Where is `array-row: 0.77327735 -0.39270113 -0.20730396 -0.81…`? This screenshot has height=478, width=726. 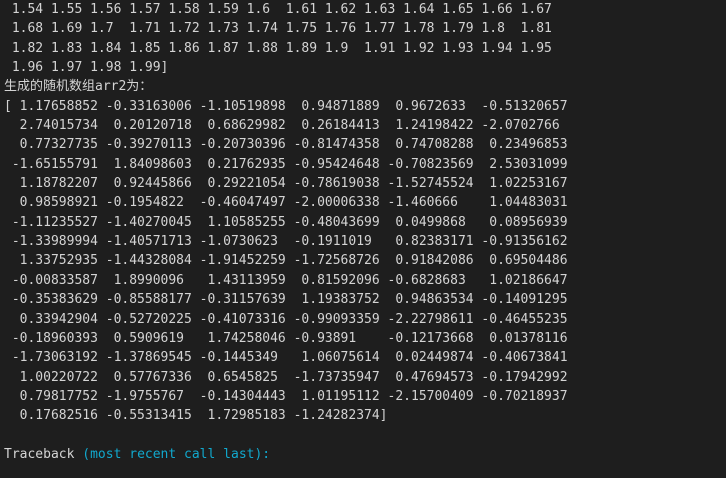
array-row: 0.77327735 -0.39270113 -0.20730396 -0.81… is located at coordinates (286, 145).